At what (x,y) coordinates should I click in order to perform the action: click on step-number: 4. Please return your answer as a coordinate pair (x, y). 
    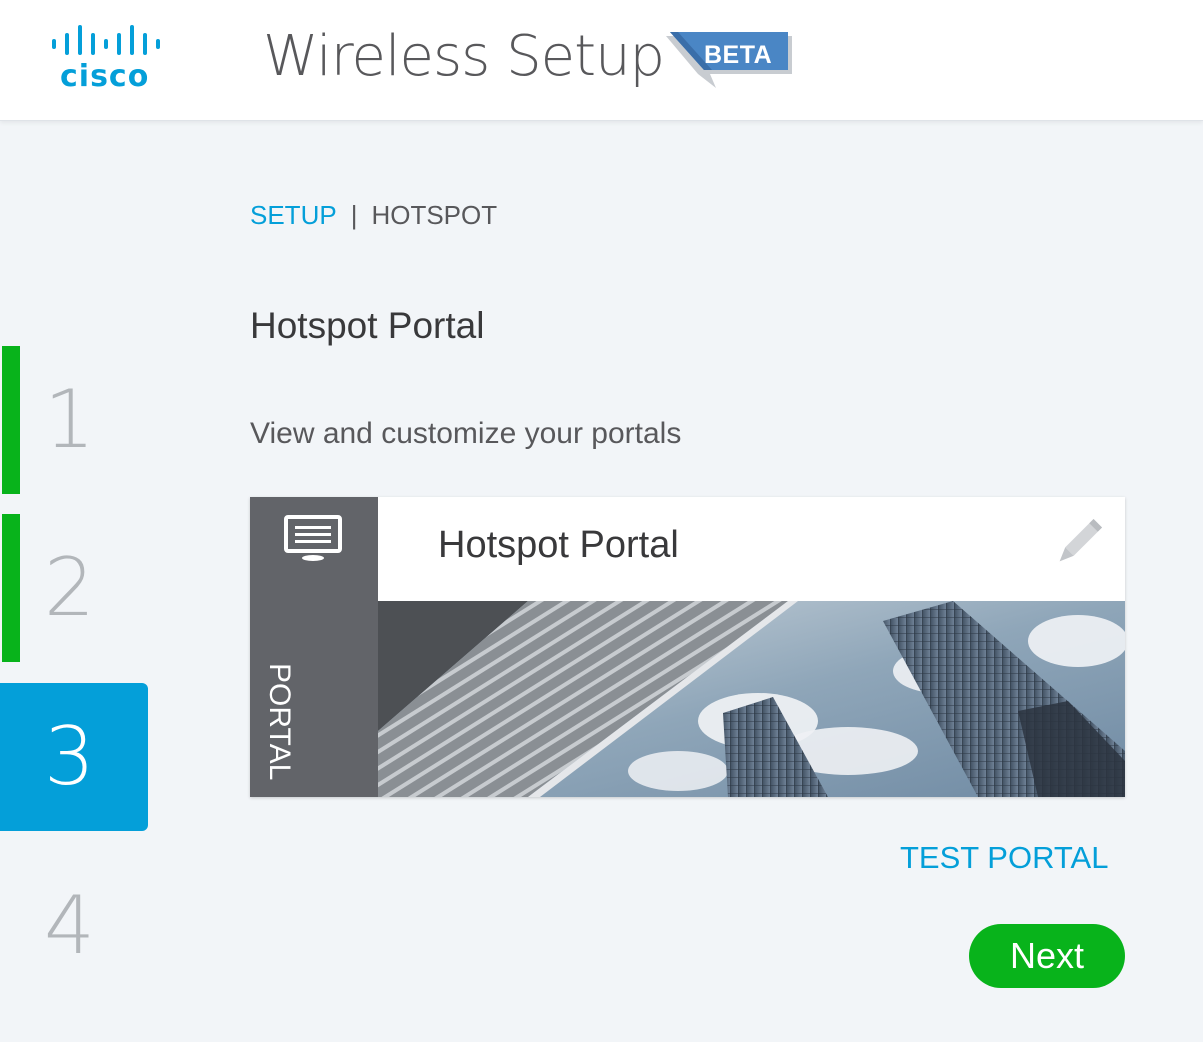
    Looking at the image, I should click on (69, 925).